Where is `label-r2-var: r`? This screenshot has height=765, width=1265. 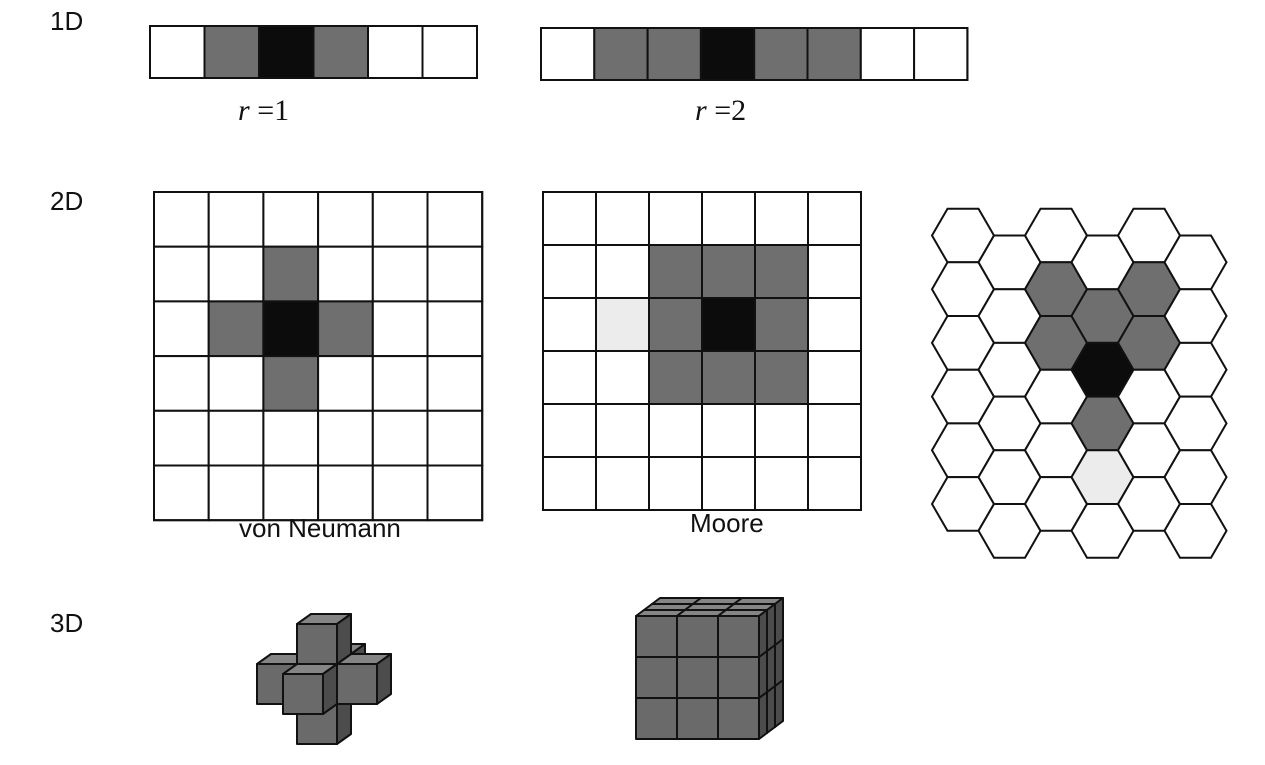 label-r2-var: r is located at coordinates (701, 110).